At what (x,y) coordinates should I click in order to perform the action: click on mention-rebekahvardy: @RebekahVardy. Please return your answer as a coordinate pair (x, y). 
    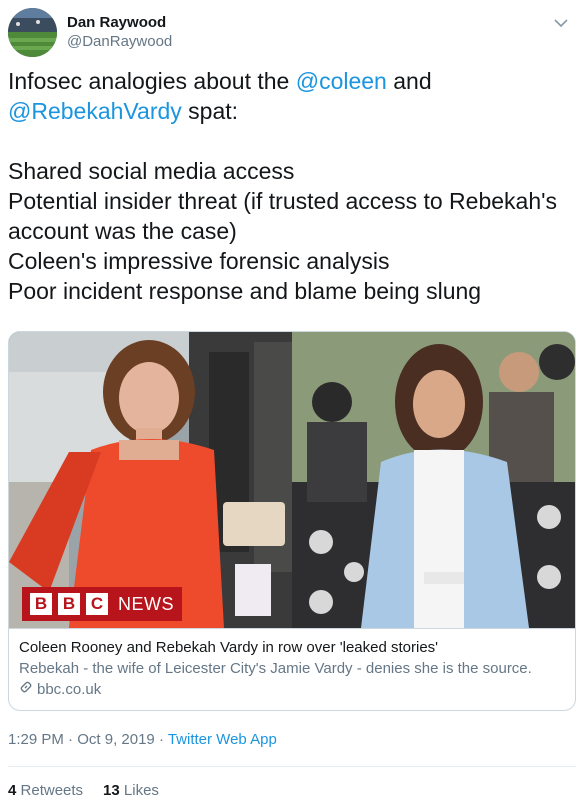
    Looking at the image, I should click on (95, 111).